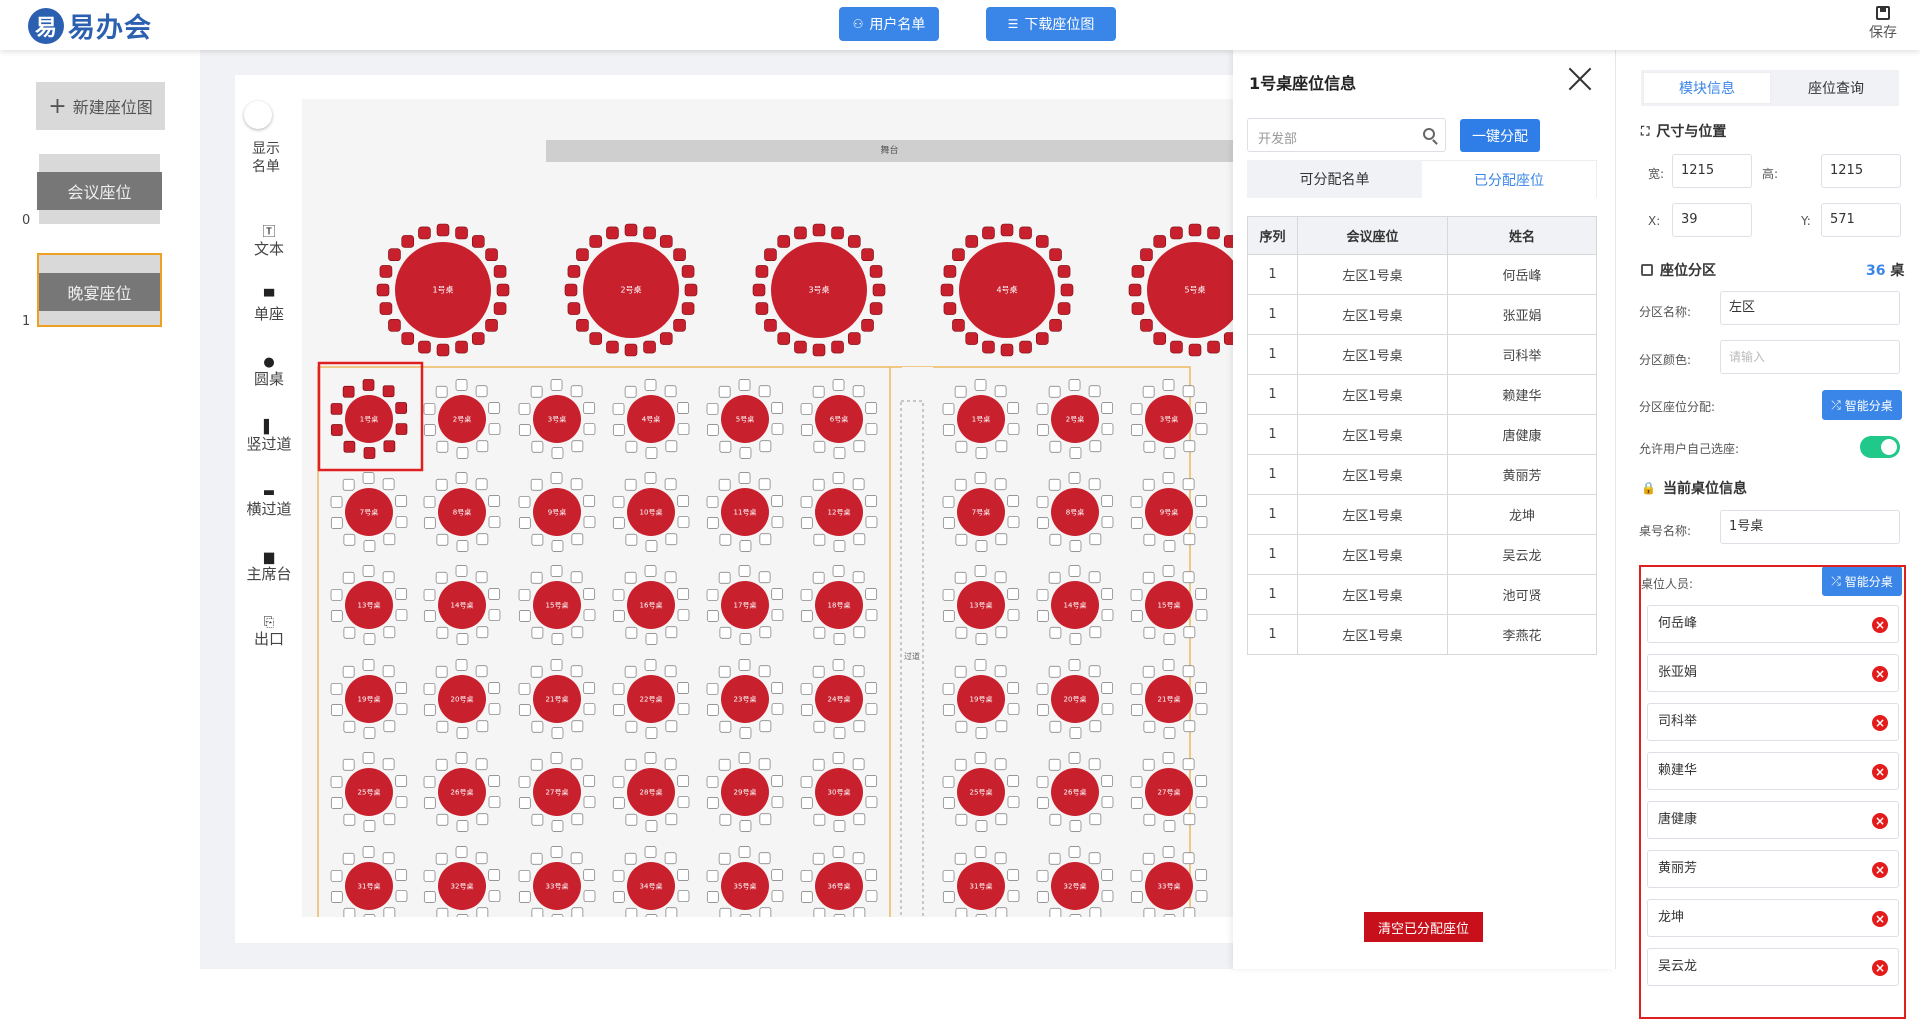 The image size is (1920, 1019). Describe the element at coordinates (90, 25) in the screenshot. I see `logo: 易 易办会` at that location.